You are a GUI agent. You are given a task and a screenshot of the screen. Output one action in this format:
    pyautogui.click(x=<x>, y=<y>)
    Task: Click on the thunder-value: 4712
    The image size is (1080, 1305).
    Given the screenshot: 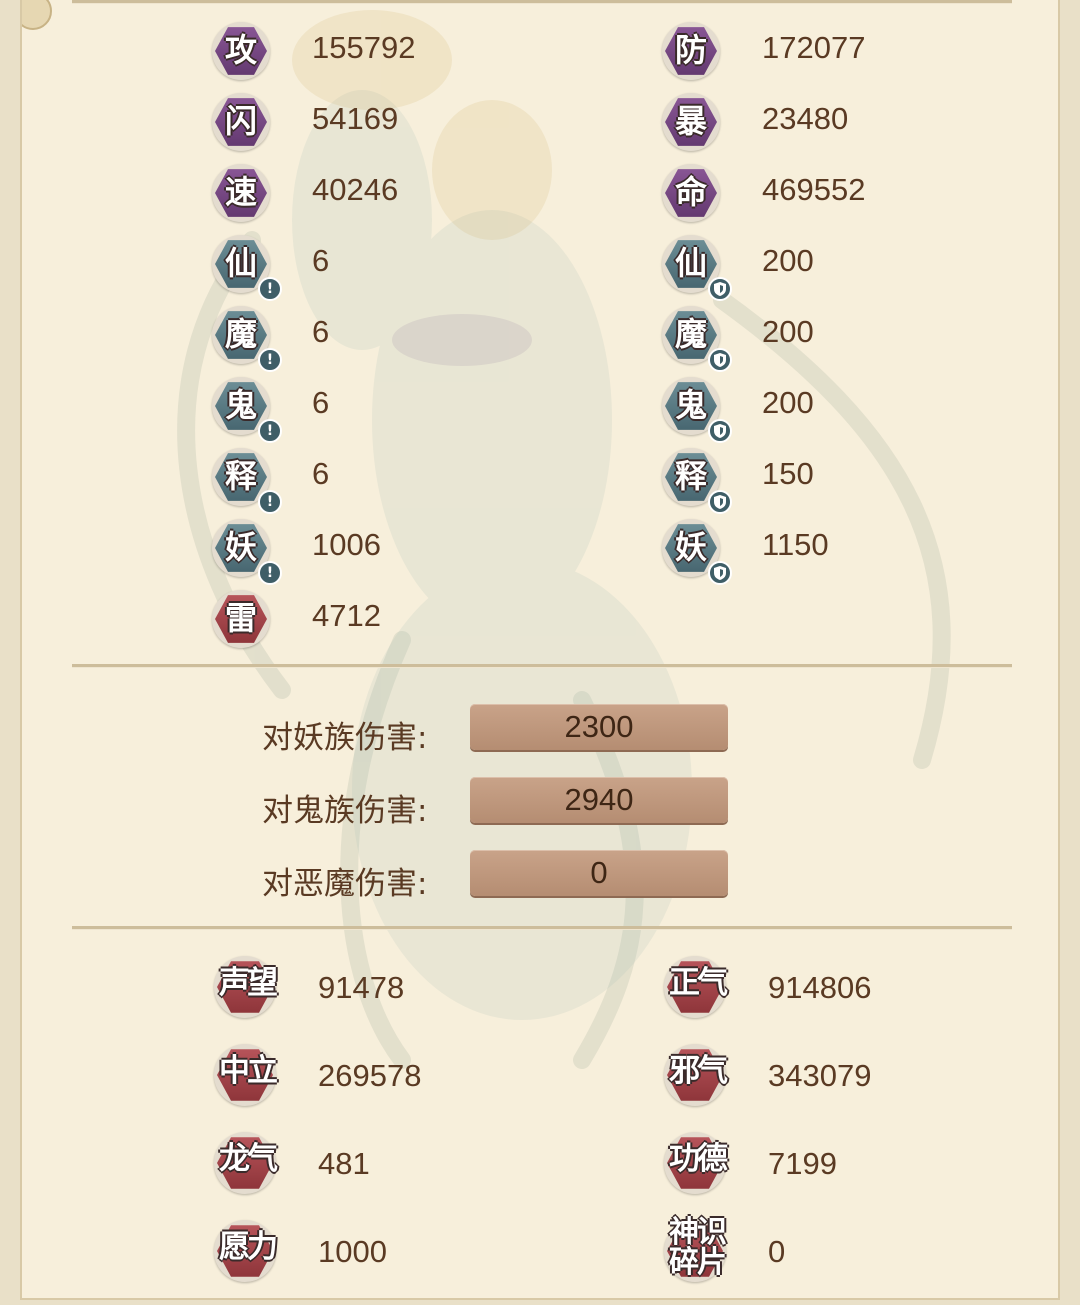 What is the action you would take?
    pyautogui.click(x=346, y=615)
    